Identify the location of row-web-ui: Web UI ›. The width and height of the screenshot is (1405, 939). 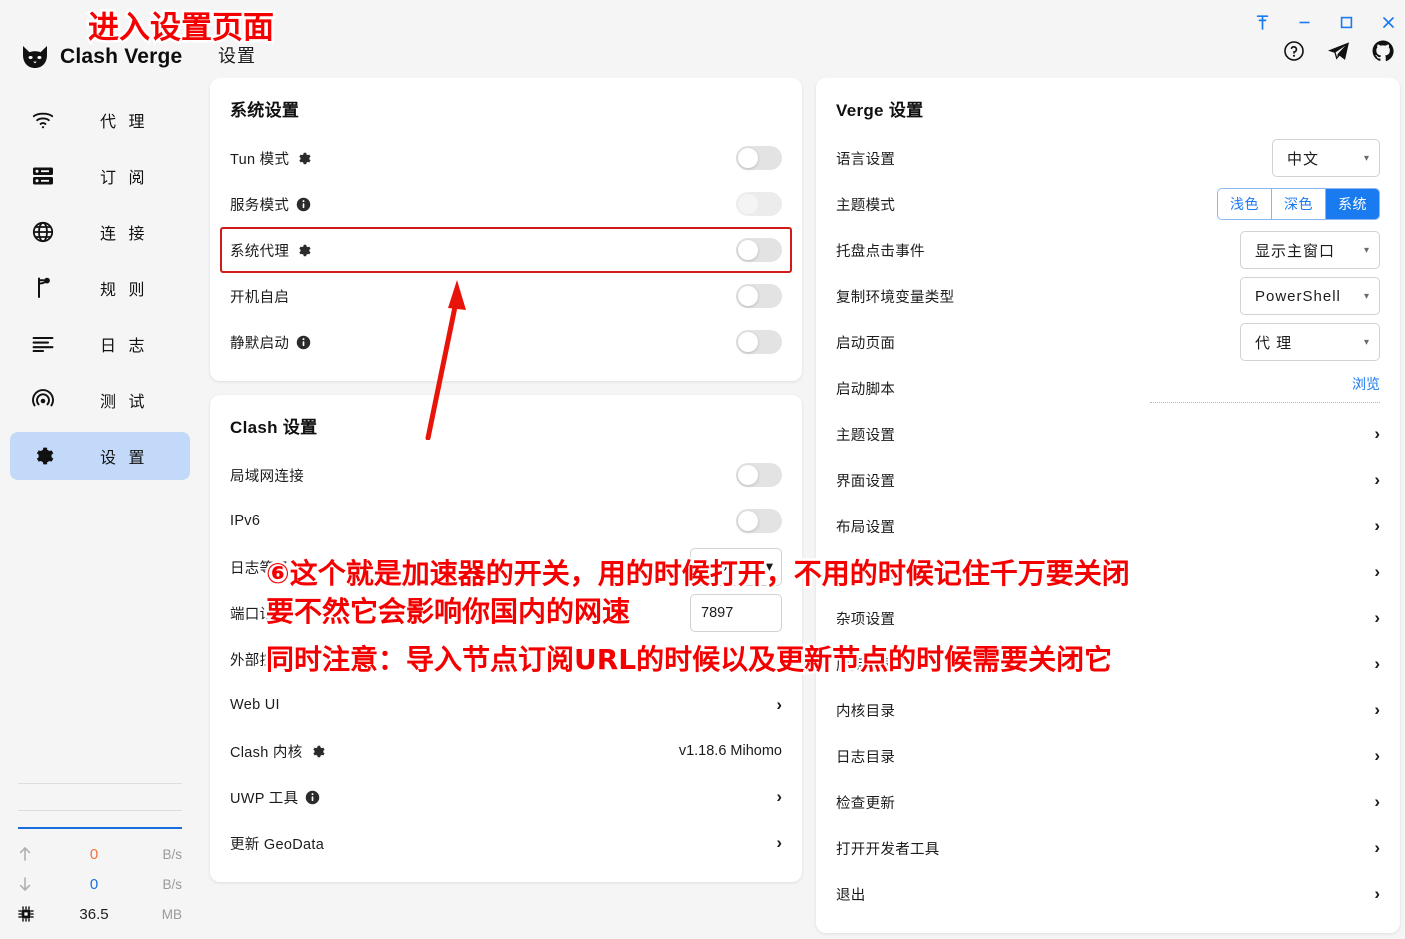
(506, 705).